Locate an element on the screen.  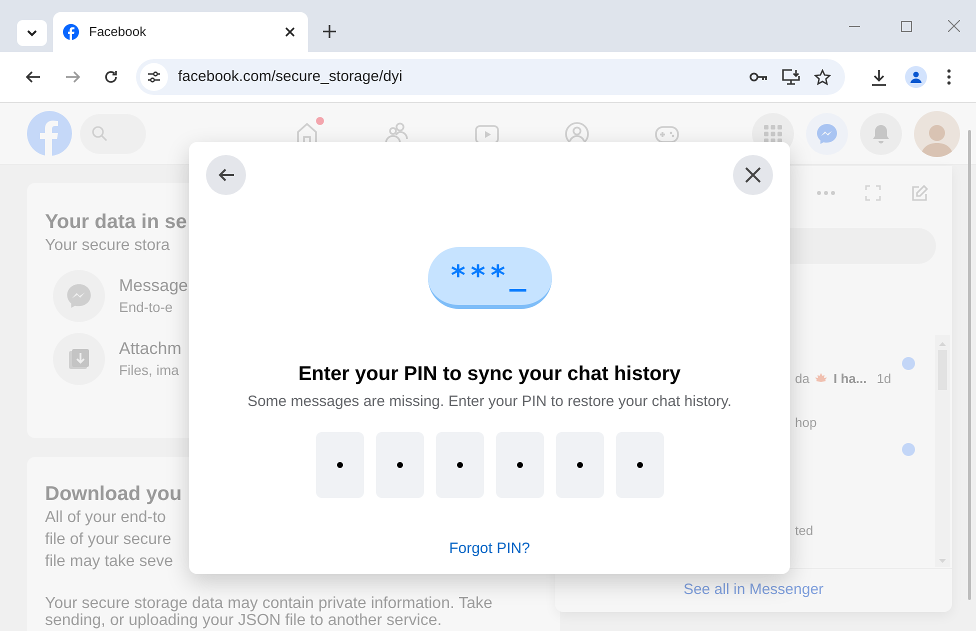
key-icon is located at coordinates (758, 77).